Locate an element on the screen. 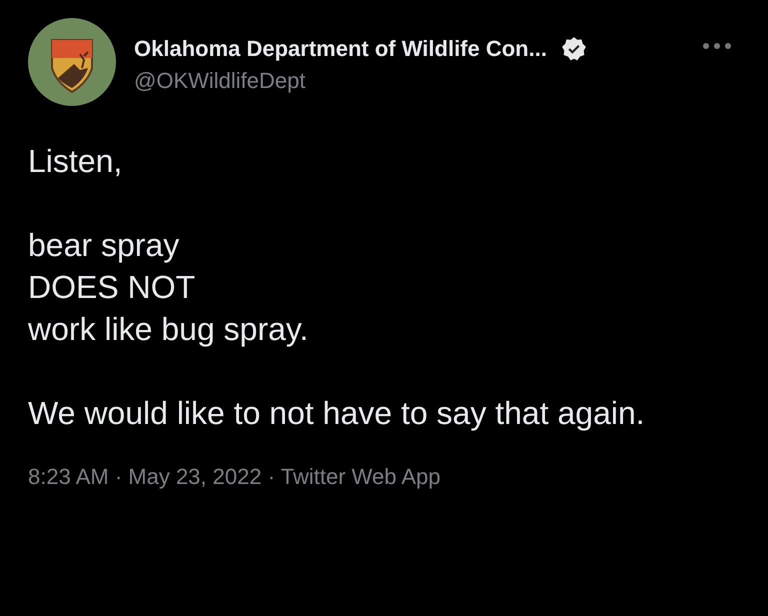 The height and width of the screenshot is (616, 768). tweet-timestamp: 8:23 AM · May 23, 2022 · Twitter Web App is located at coordinates (235, 477).